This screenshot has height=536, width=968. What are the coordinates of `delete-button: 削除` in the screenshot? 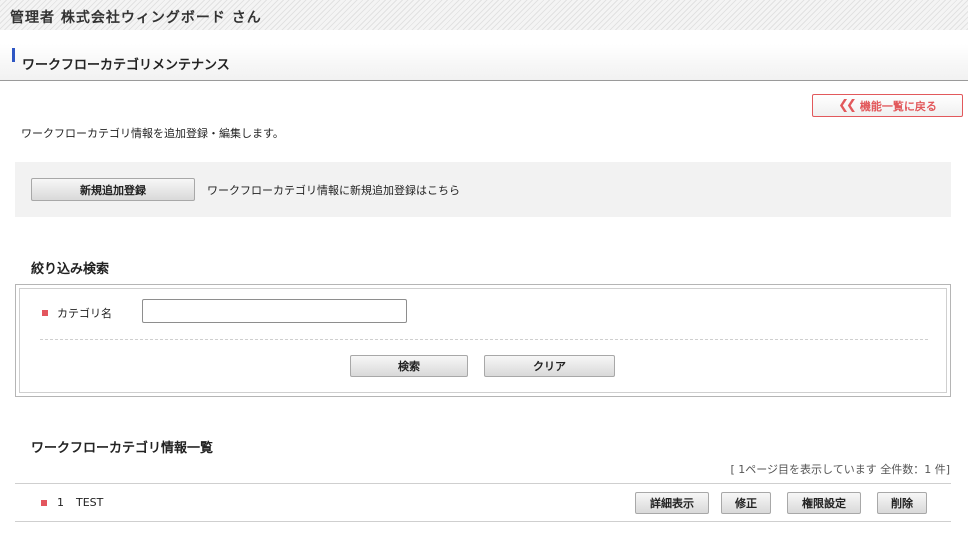 It's located at (902, 503).